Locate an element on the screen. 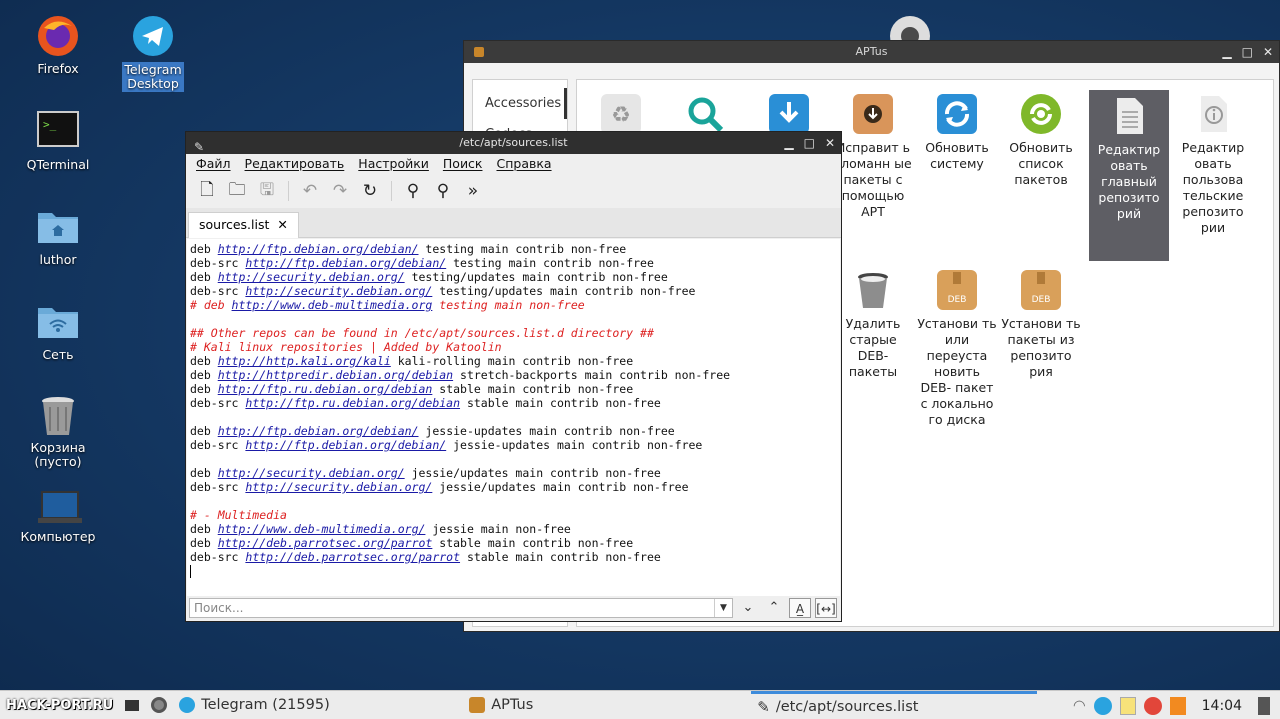  taskbar-item-telegram: Telegram (21595) is located at coordinates (318, 705).